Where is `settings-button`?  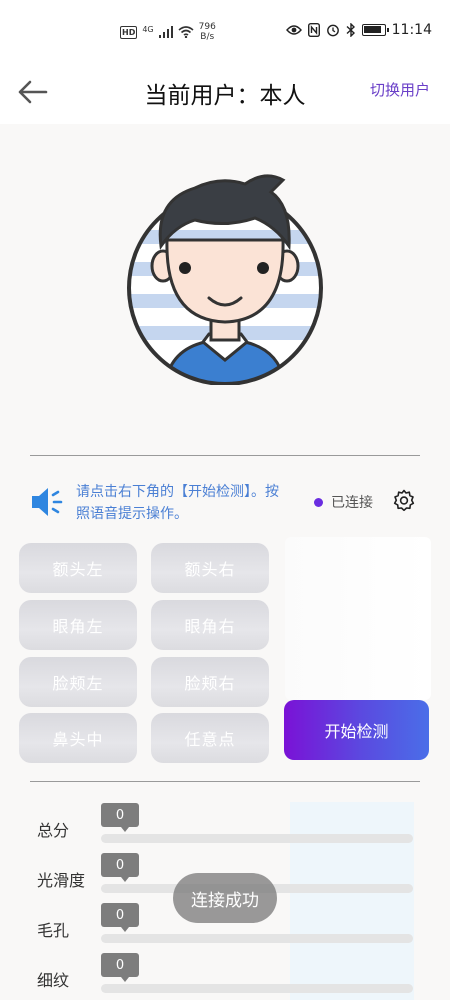 settings-button is located at coordinates (404, 501).